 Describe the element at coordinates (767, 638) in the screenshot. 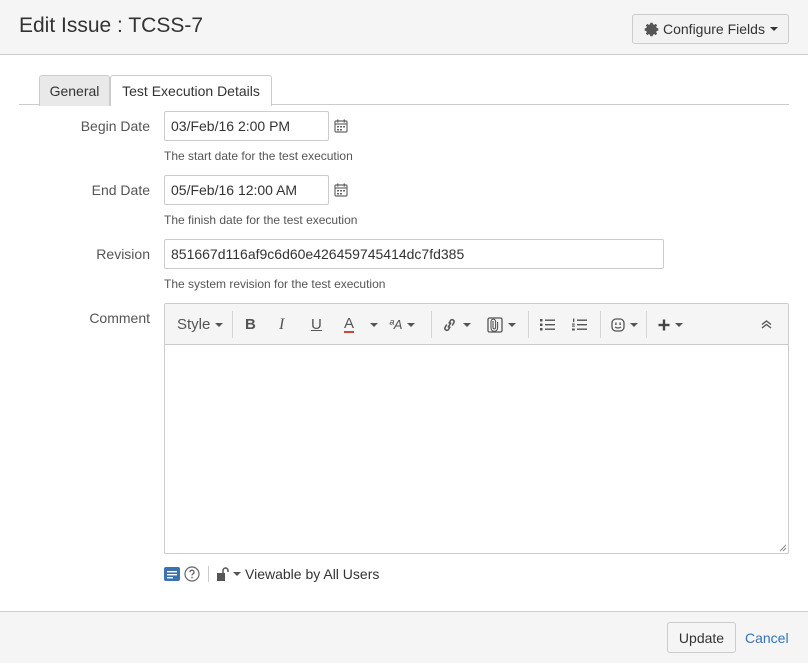

I see `cancel-link: Cancel` at that location.